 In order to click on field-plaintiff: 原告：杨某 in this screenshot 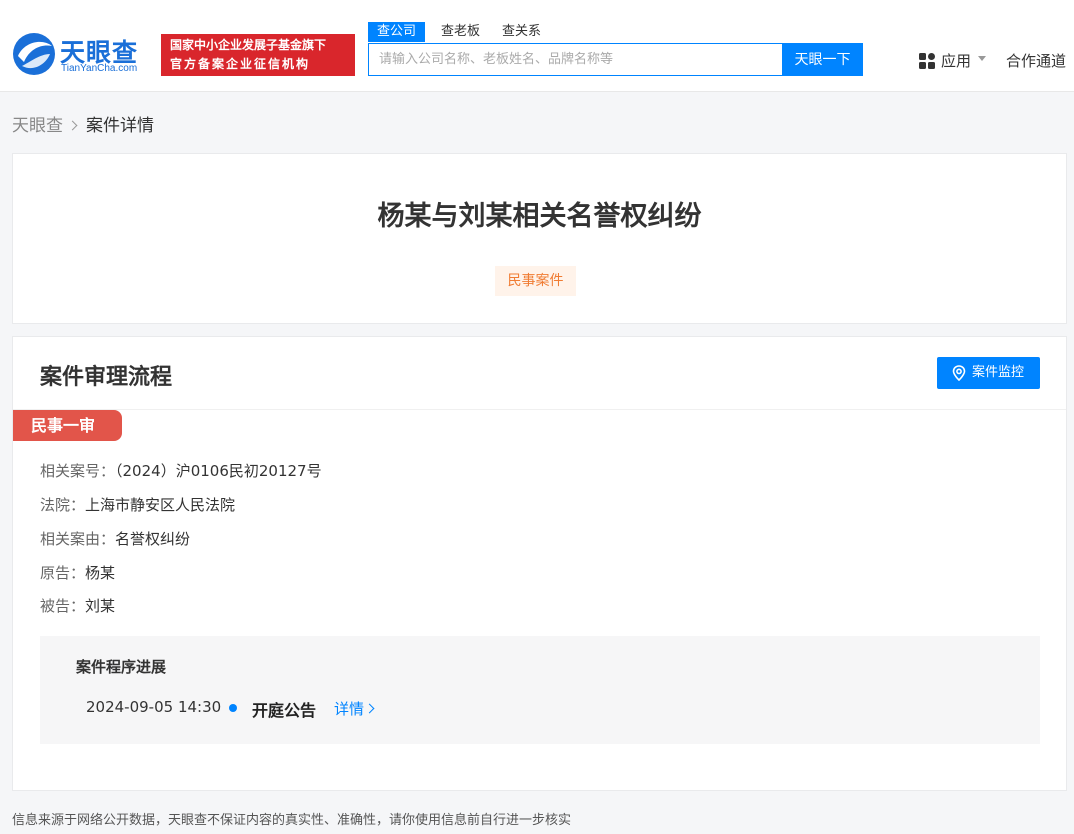, I will do `click(77, 572)`.